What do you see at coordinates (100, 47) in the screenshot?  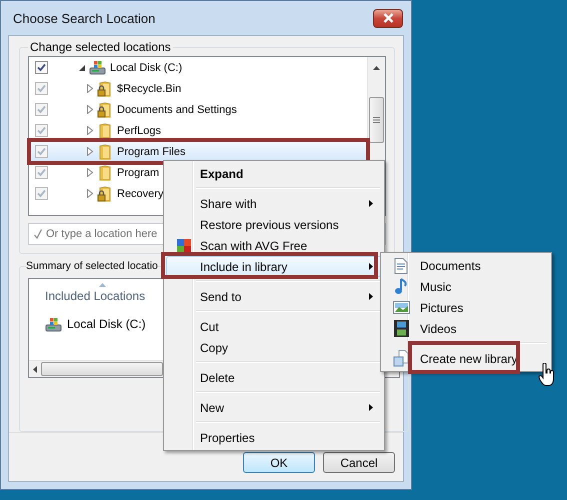 I see `group-label: Change selected locations` at bounding box center [100, 47].